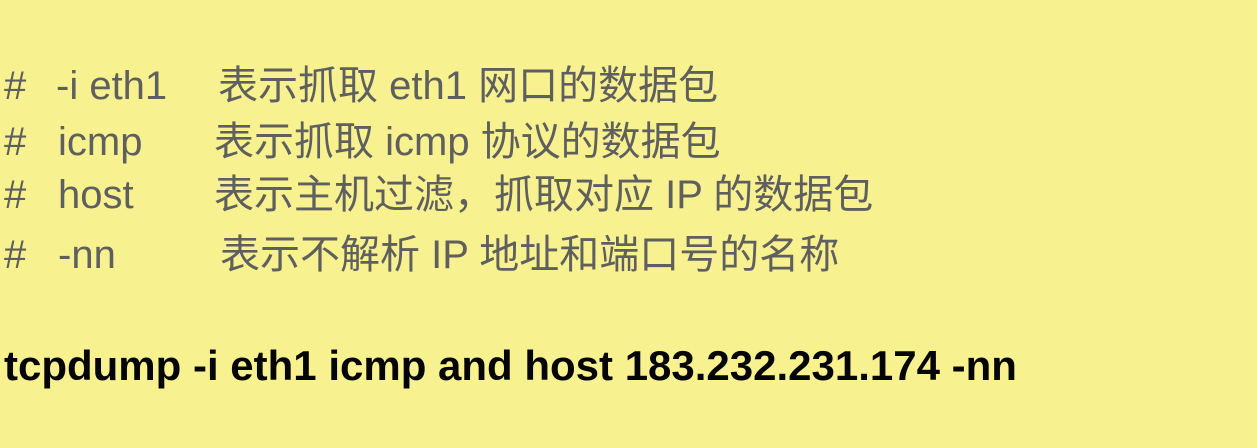  What do you see at coordinates (96, 195) in the screenshot?
I see `option-flag: host` at bounding box center [96, 195].